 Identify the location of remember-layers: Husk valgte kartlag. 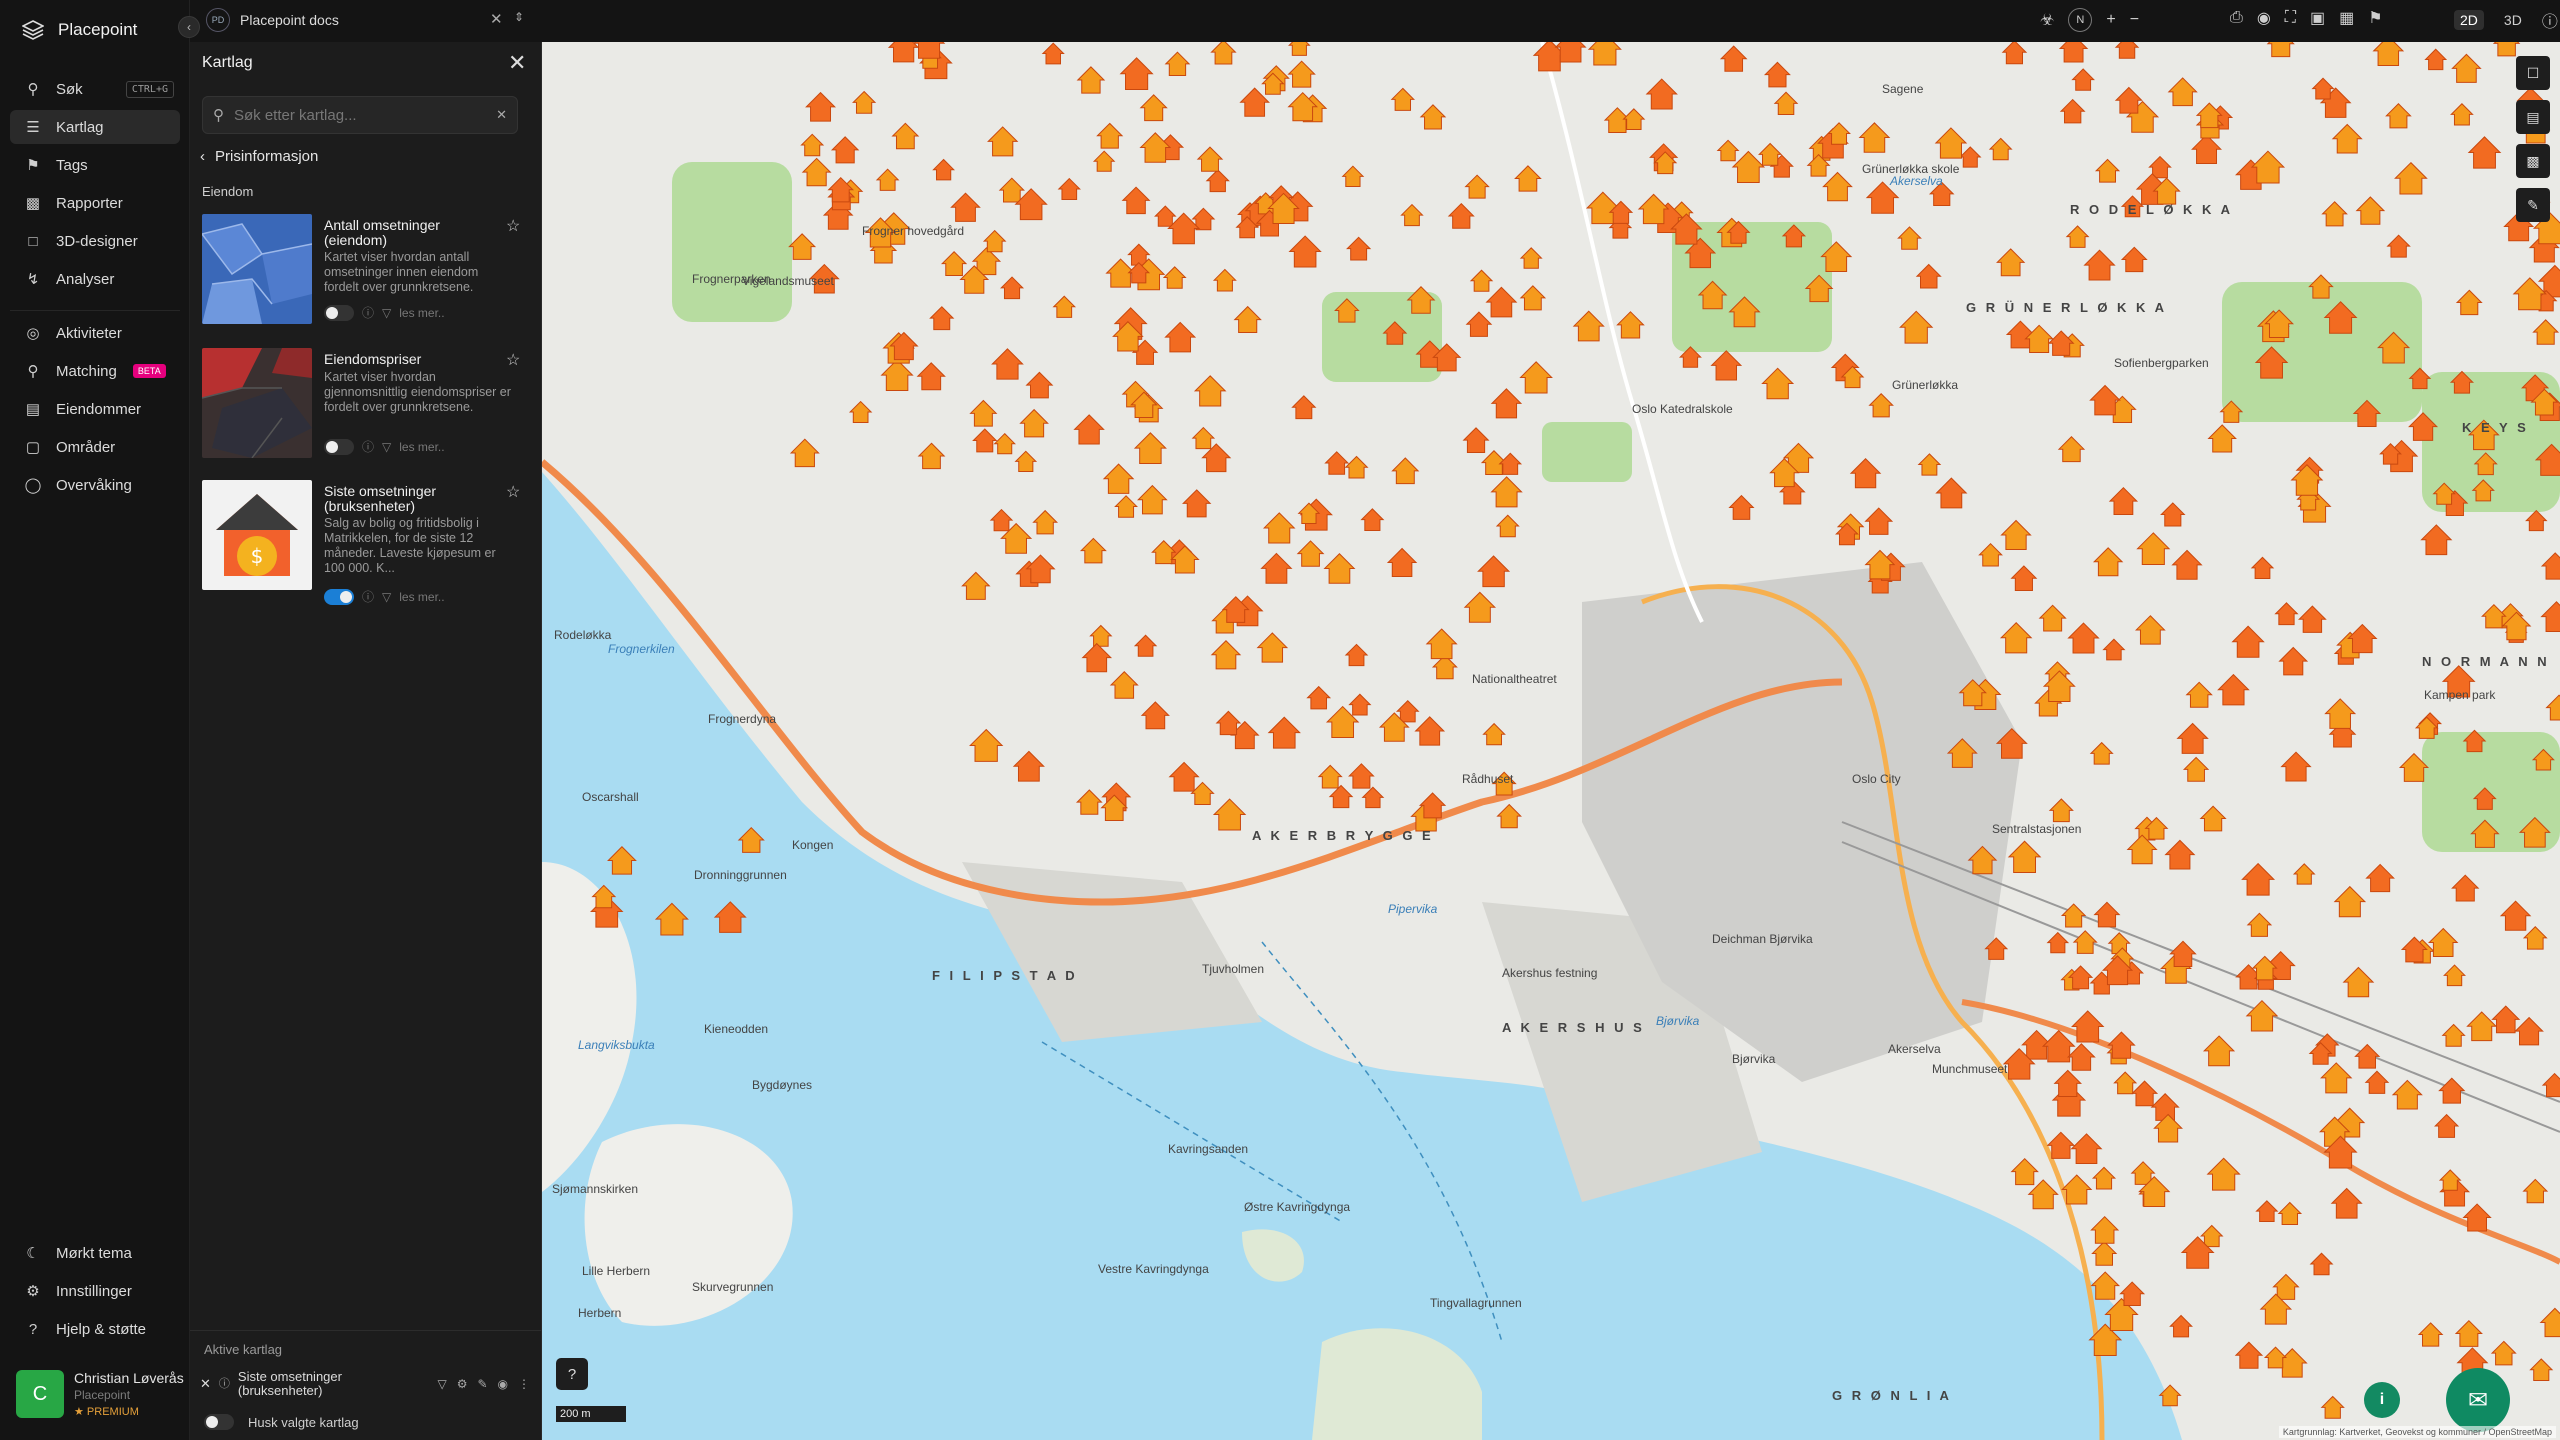
(281, 1422).